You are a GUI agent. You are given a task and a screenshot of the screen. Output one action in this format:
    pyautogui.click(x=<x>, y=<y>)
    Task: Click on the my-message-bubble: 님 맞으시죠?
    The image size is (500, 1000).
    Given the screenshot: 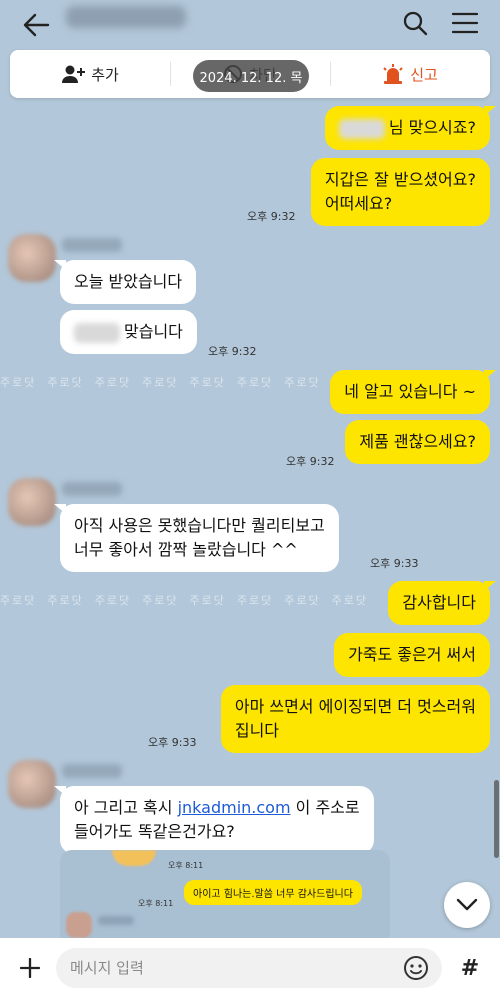 What is the action you would take?
    pyautogui.click(x=410, y=128)
    